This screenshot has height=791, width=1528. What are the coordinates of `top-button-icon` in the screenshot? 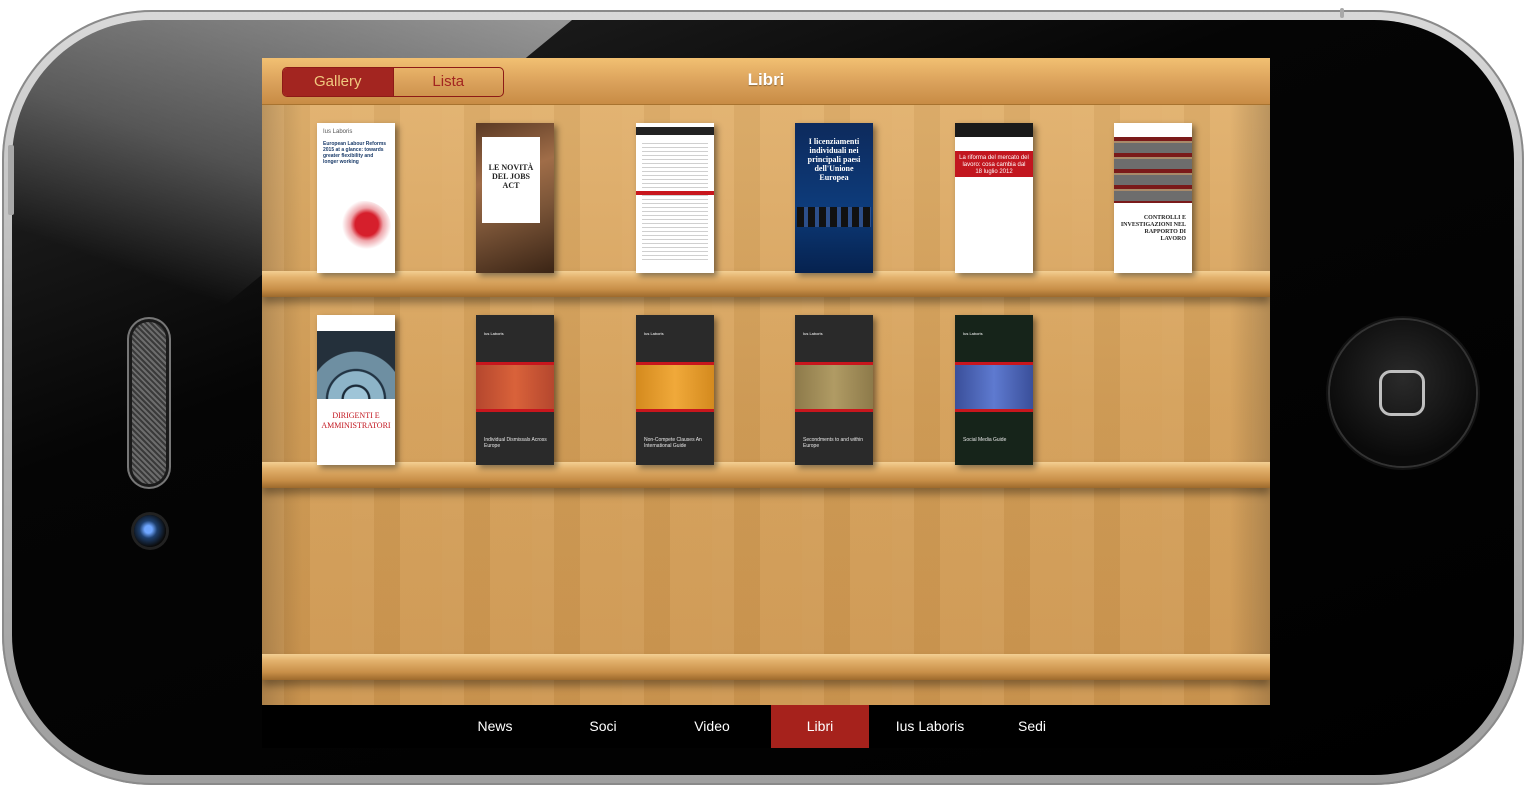 It's located at (1342, 13).